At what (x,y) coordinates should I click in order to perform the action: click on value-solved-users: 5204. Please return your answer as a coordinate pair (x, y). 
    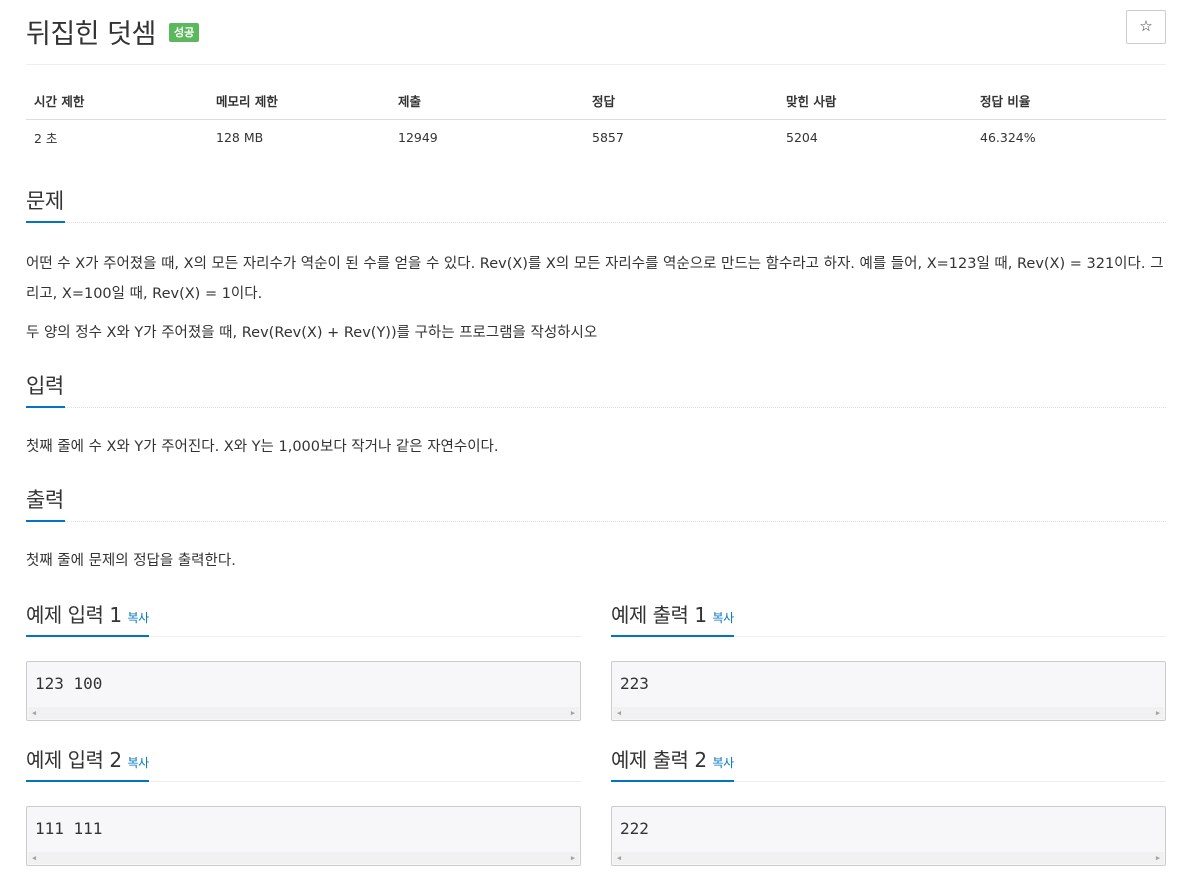
    Looking at the image, I should click on (802, 137).